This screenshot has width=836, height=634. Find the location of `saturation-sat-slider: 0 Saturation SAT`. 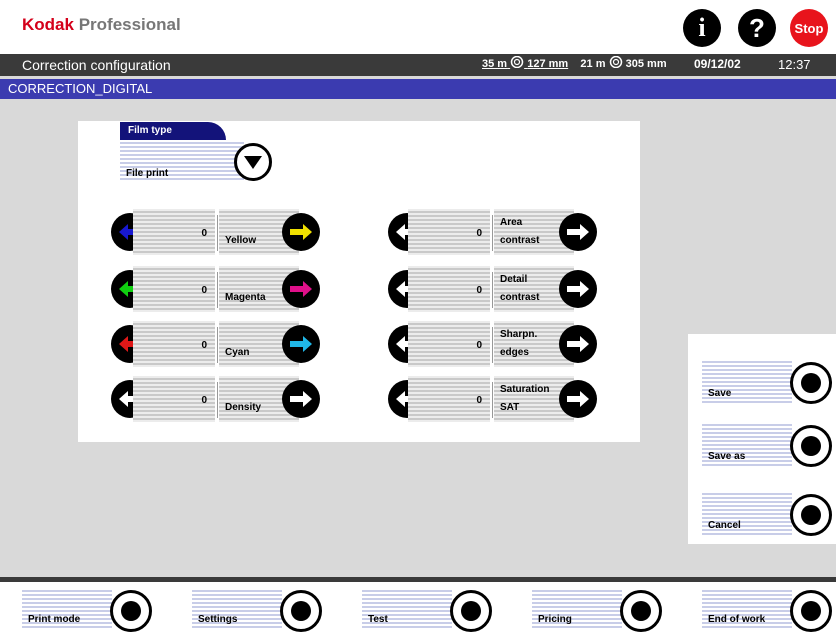

saturation-sat-slider: 0 Saturation SAT is located at coordinates (493, 399).